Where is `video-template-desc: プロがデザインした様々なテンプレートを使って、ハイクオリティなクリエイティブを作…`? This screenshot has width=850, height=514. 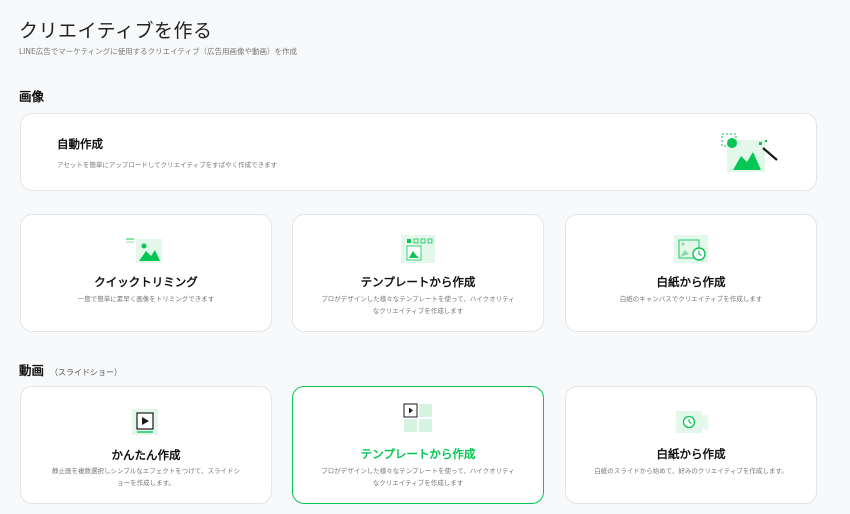 video-template-desc: プロがデザインした様々なテンプレートを使って、ハイクオリティなクリエイティブを作… is located at coordinates (418, 477).